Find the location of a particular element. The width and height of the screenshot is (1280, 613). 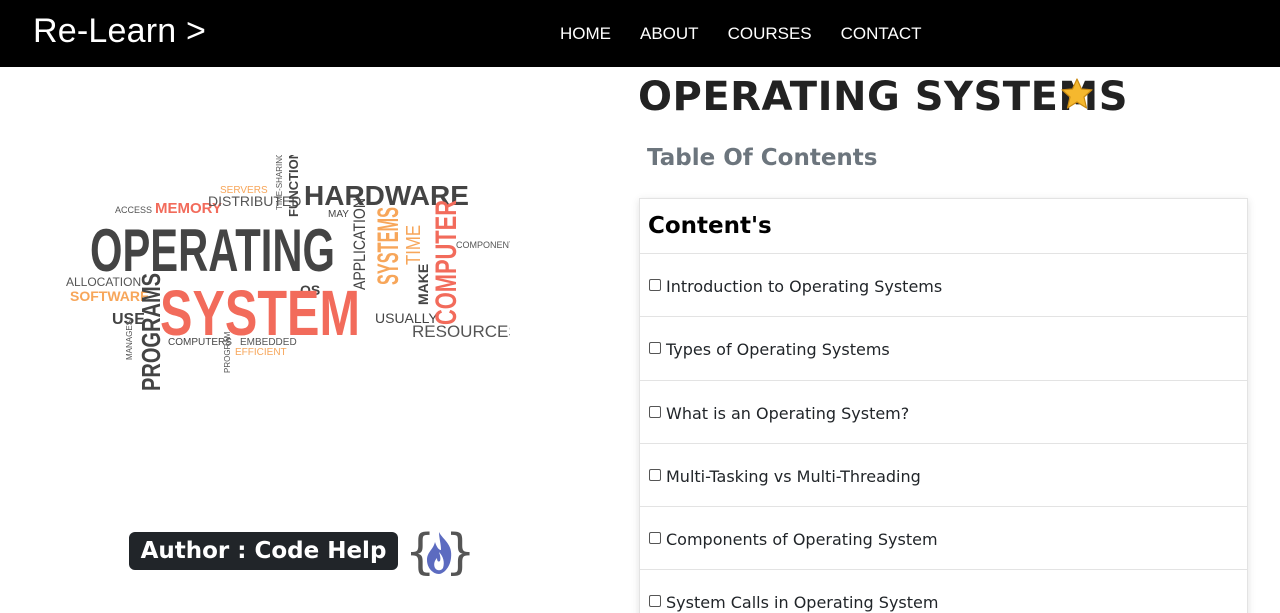

list-item: Multi-Tasking vs Multi-Threading is located at coordinates (943, 476).